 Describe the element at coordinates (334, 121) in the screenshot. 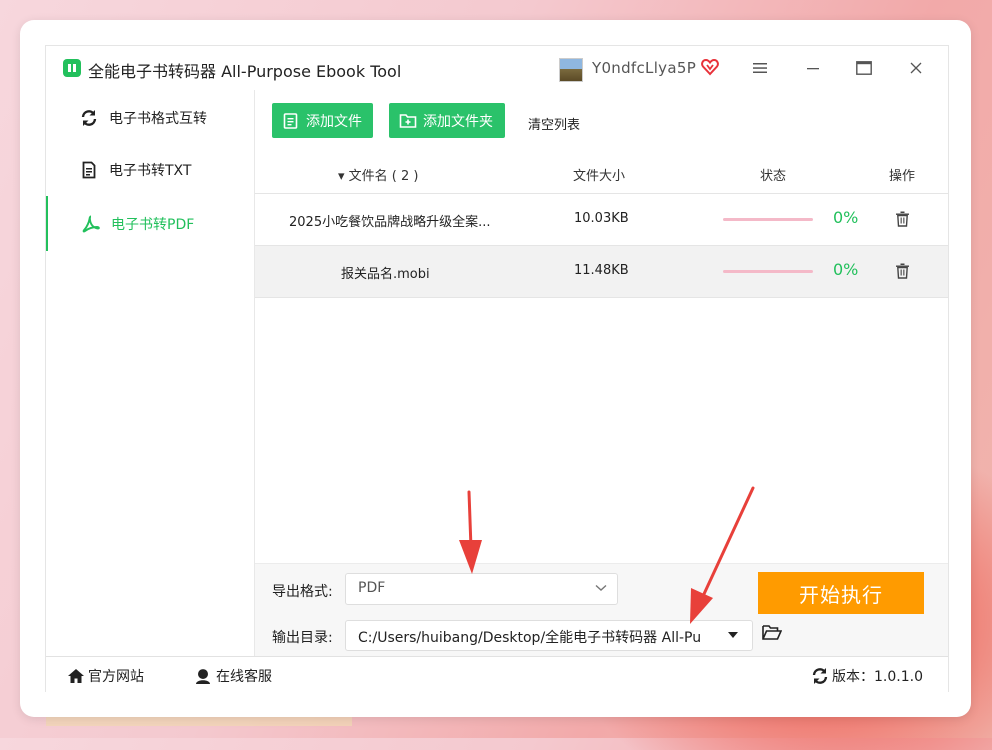

I see `add-file-label: 添加文件` at that location.